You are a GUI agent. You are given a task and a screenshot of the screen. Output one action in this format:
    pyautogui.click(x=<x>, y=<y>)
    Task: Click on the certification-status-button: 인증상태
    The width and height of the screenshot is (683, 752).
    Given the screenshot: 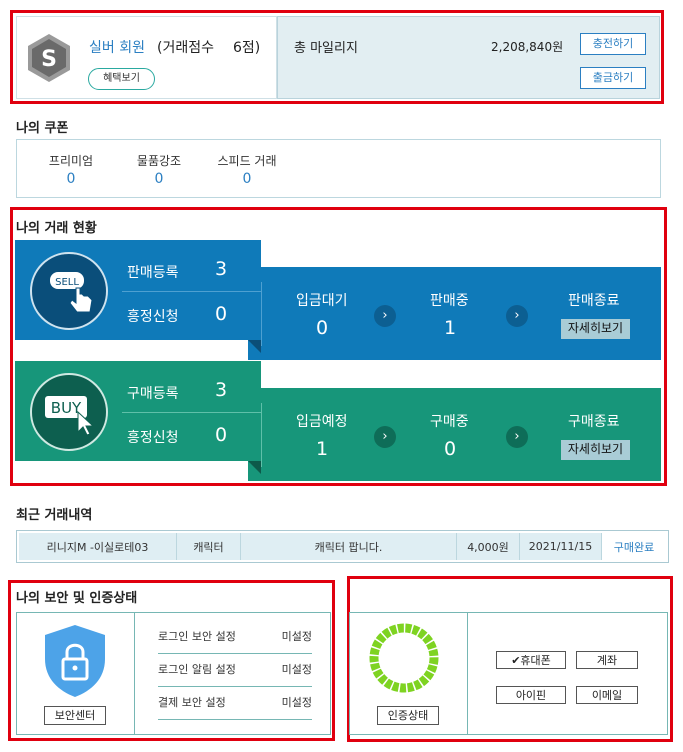 What is the action you would take?
    pyautogui.click(x=408, y=715)
    